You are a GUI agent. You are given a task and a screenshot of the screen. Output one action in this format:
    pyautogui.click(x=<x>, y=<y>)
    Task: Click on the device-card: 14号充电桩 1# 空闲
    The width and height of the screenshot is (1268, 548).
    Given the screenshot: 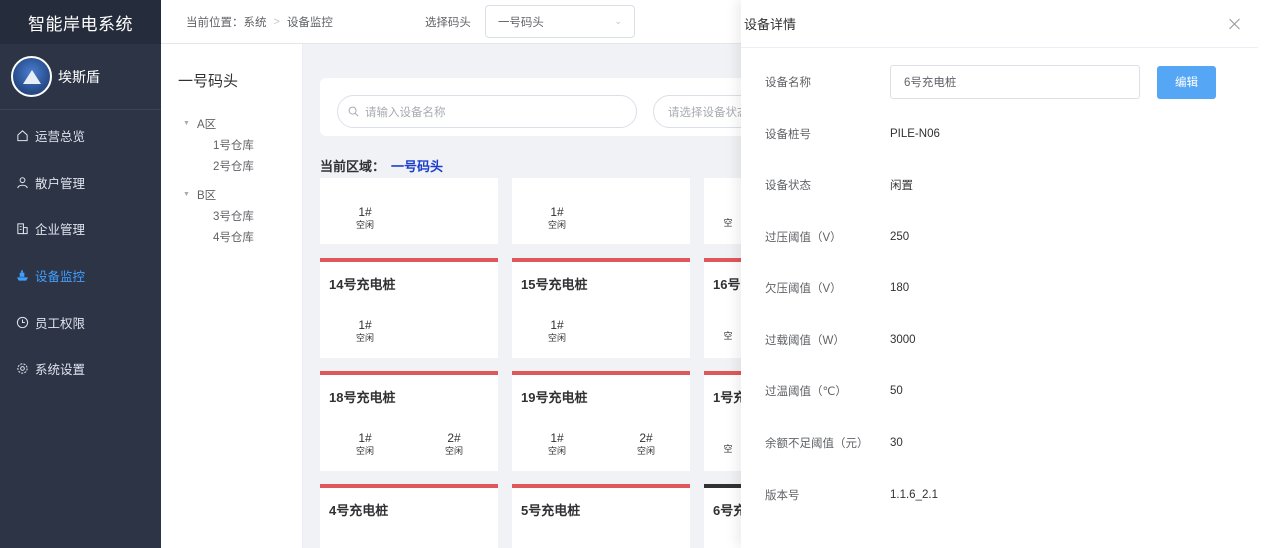 What is the action you would take?
    pyautogui.click(x=409, y=308)
    